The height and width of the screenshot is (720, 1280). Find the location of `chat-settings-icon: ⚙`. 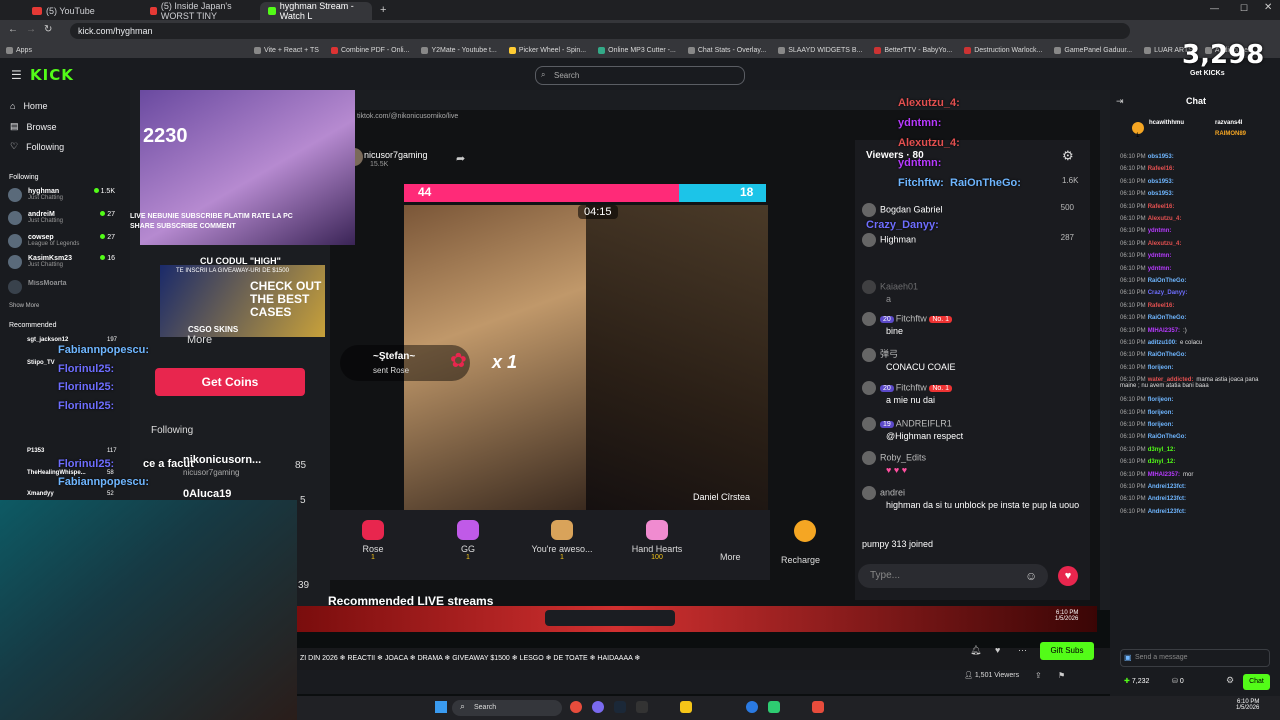

chat-settings-icon: ⚙ is located at coordinates (1230, 680).